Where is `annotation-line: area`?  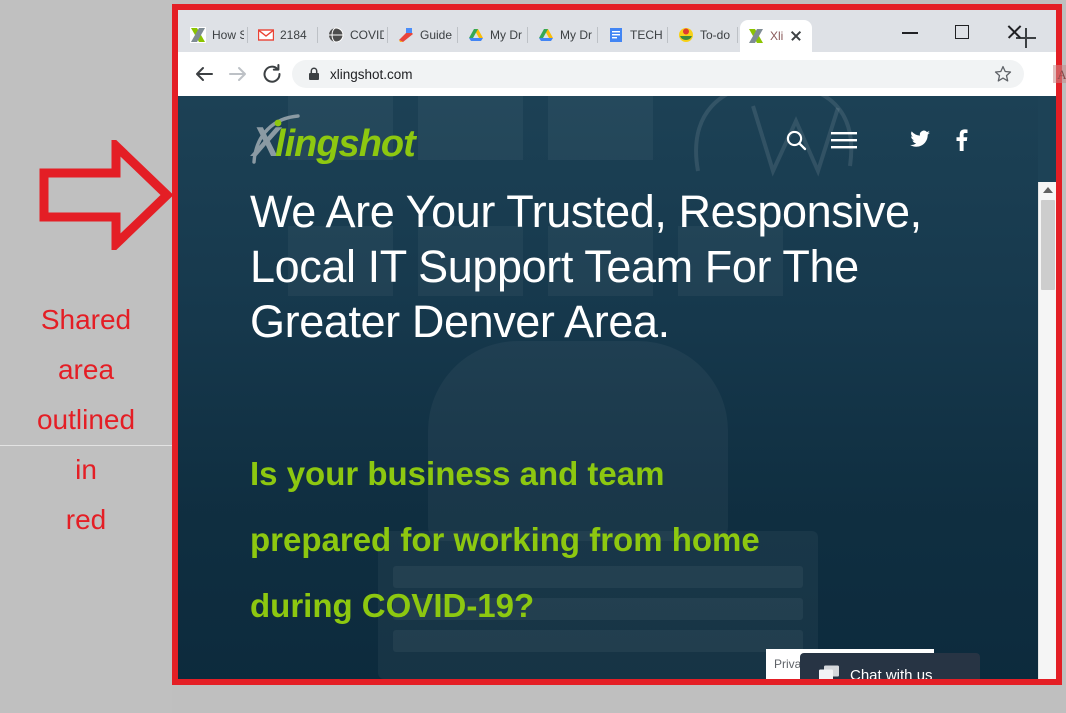
annotation-line: area is located at coordinates (86, 369).